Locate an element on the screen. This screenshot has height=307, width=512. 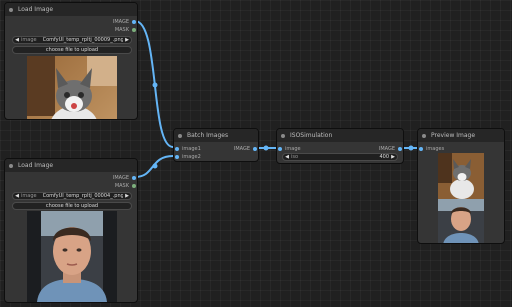
link-load1-to-batch-image1 is located at coordinates (154, 84).